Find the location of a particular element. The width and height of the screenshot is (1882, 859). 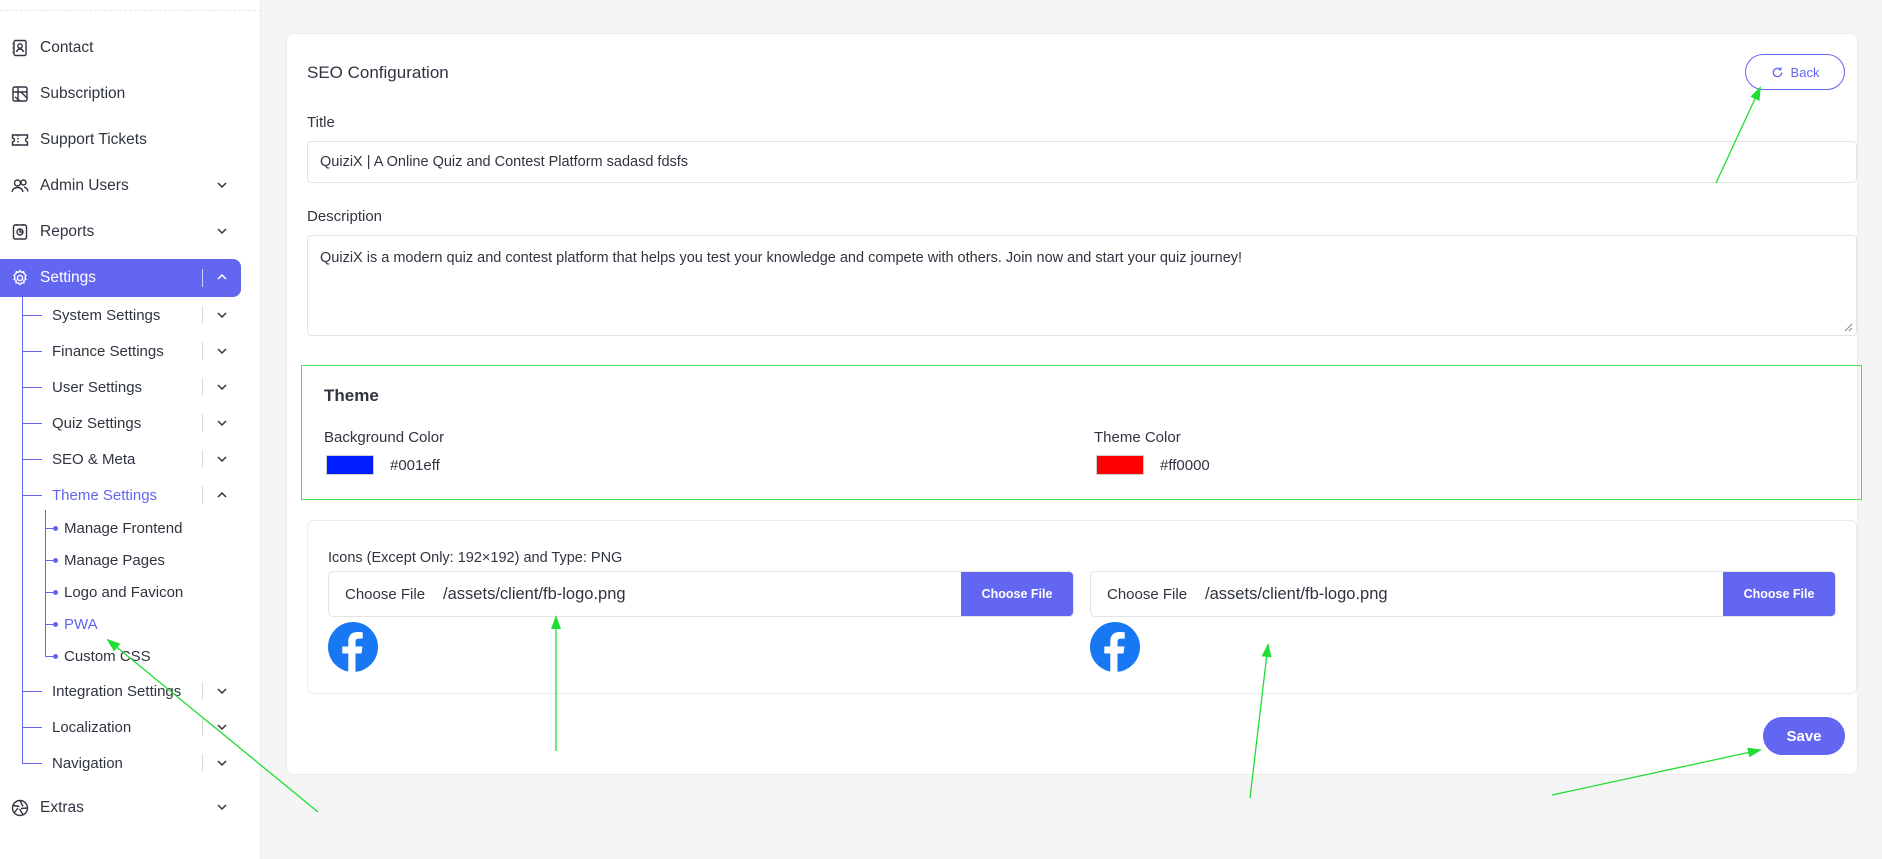

sidebar-item-logo-favicon: Logo and Favicon is located at coordinates (114, 592).